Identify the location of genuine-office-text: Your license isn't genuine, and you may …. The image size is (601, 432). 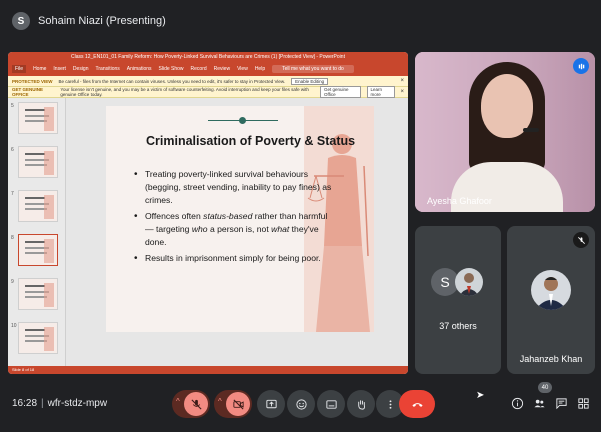
(184, 92).